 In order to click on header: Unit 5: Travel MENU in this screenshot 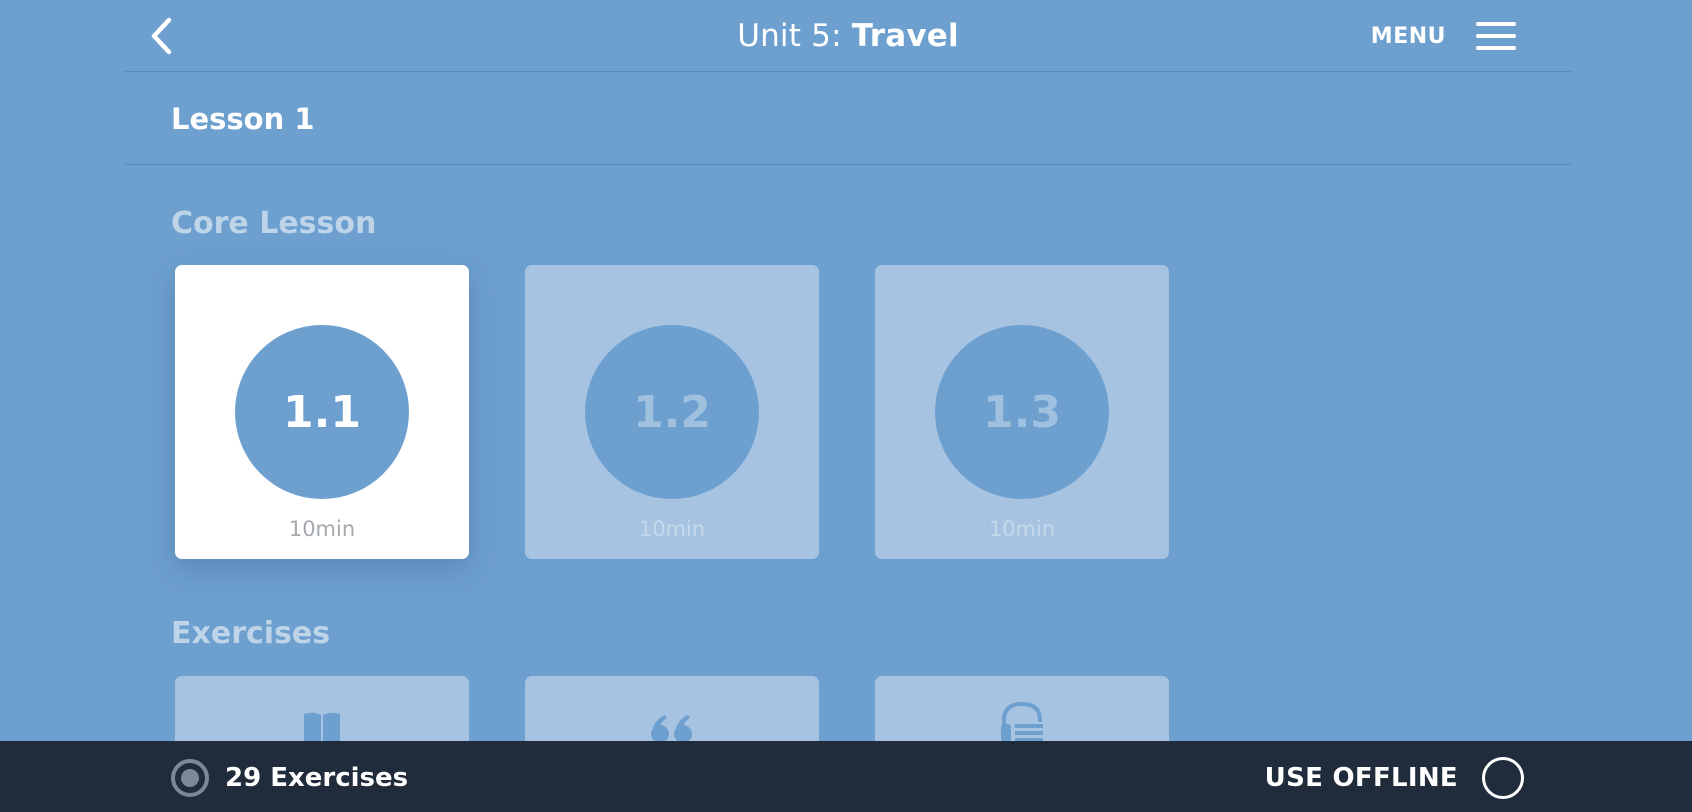, I will do `click(848, 36)`.